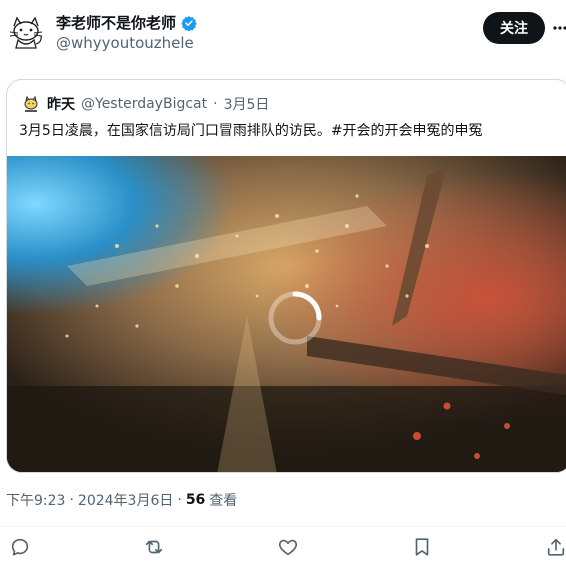  Describe the element at coordinates (559, 28) in the screenshot. I see `more-options-icon` at that location.